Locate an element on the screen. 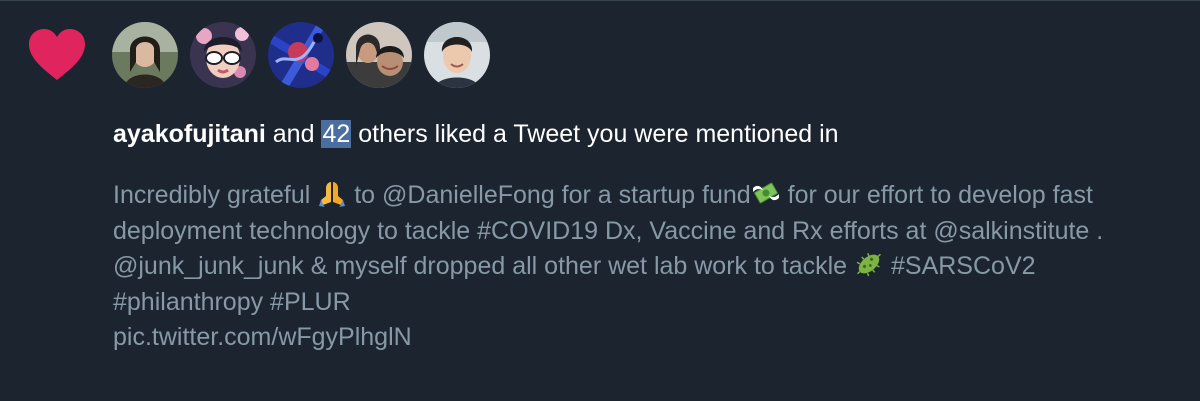  avatar-row is located at coordinates (301, 55).